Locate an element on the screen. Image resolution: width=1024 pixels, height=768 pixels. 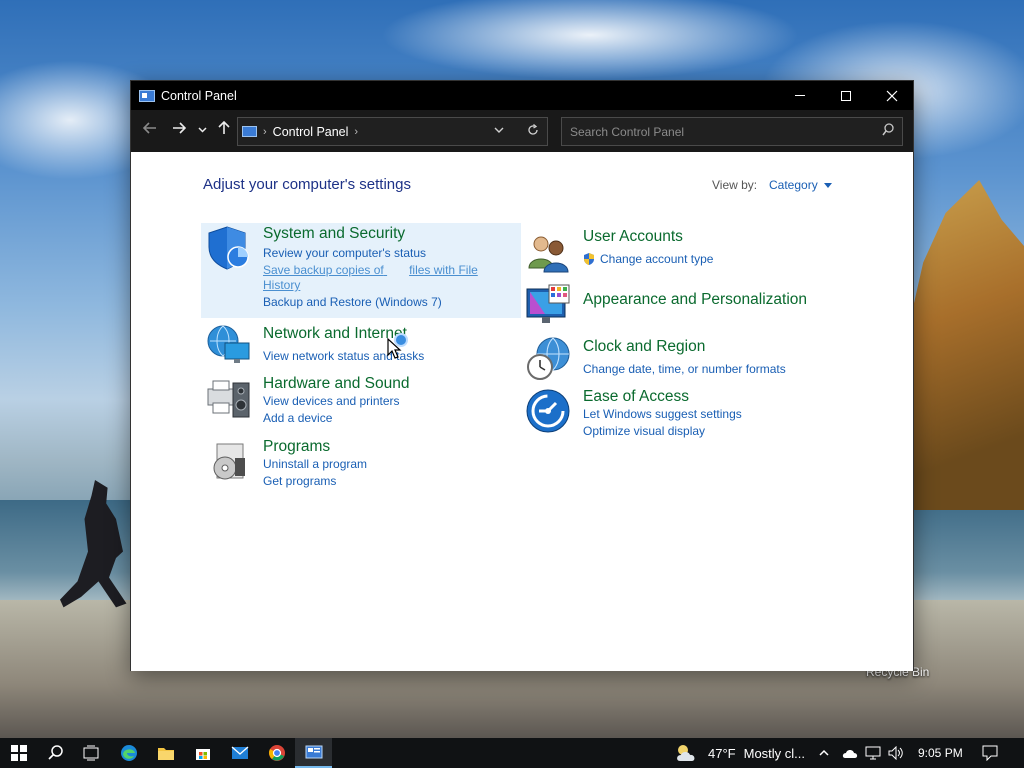
category-title: Network and Internet is located at coordinates (335, 334).